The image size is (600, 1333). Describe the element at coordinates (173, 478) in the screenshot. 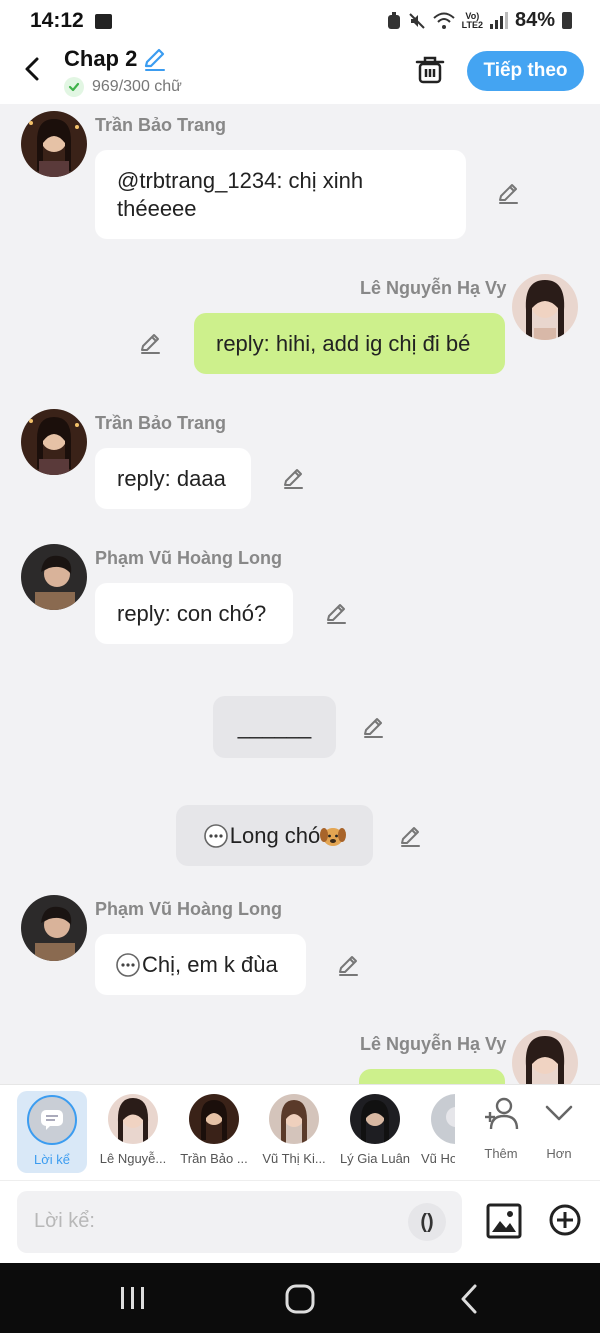

I see `message-bubble: reply: daaa` at that location.